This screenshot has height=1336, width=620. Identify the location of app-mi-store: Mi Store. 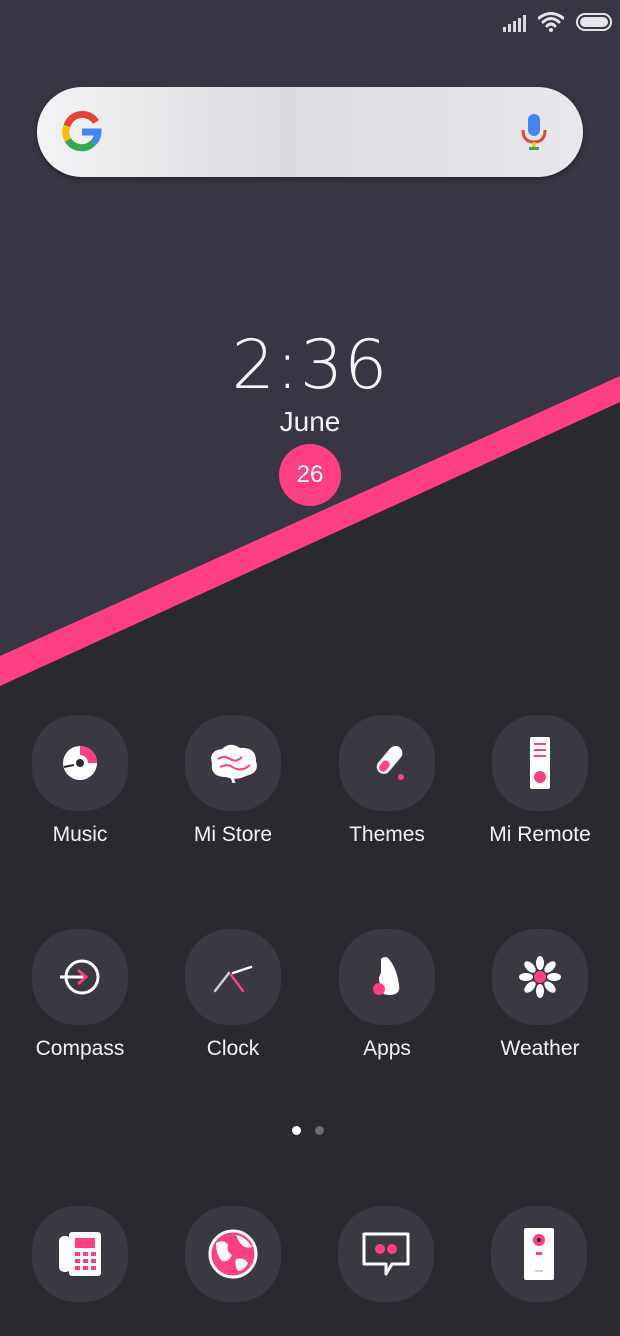
(233, 781).